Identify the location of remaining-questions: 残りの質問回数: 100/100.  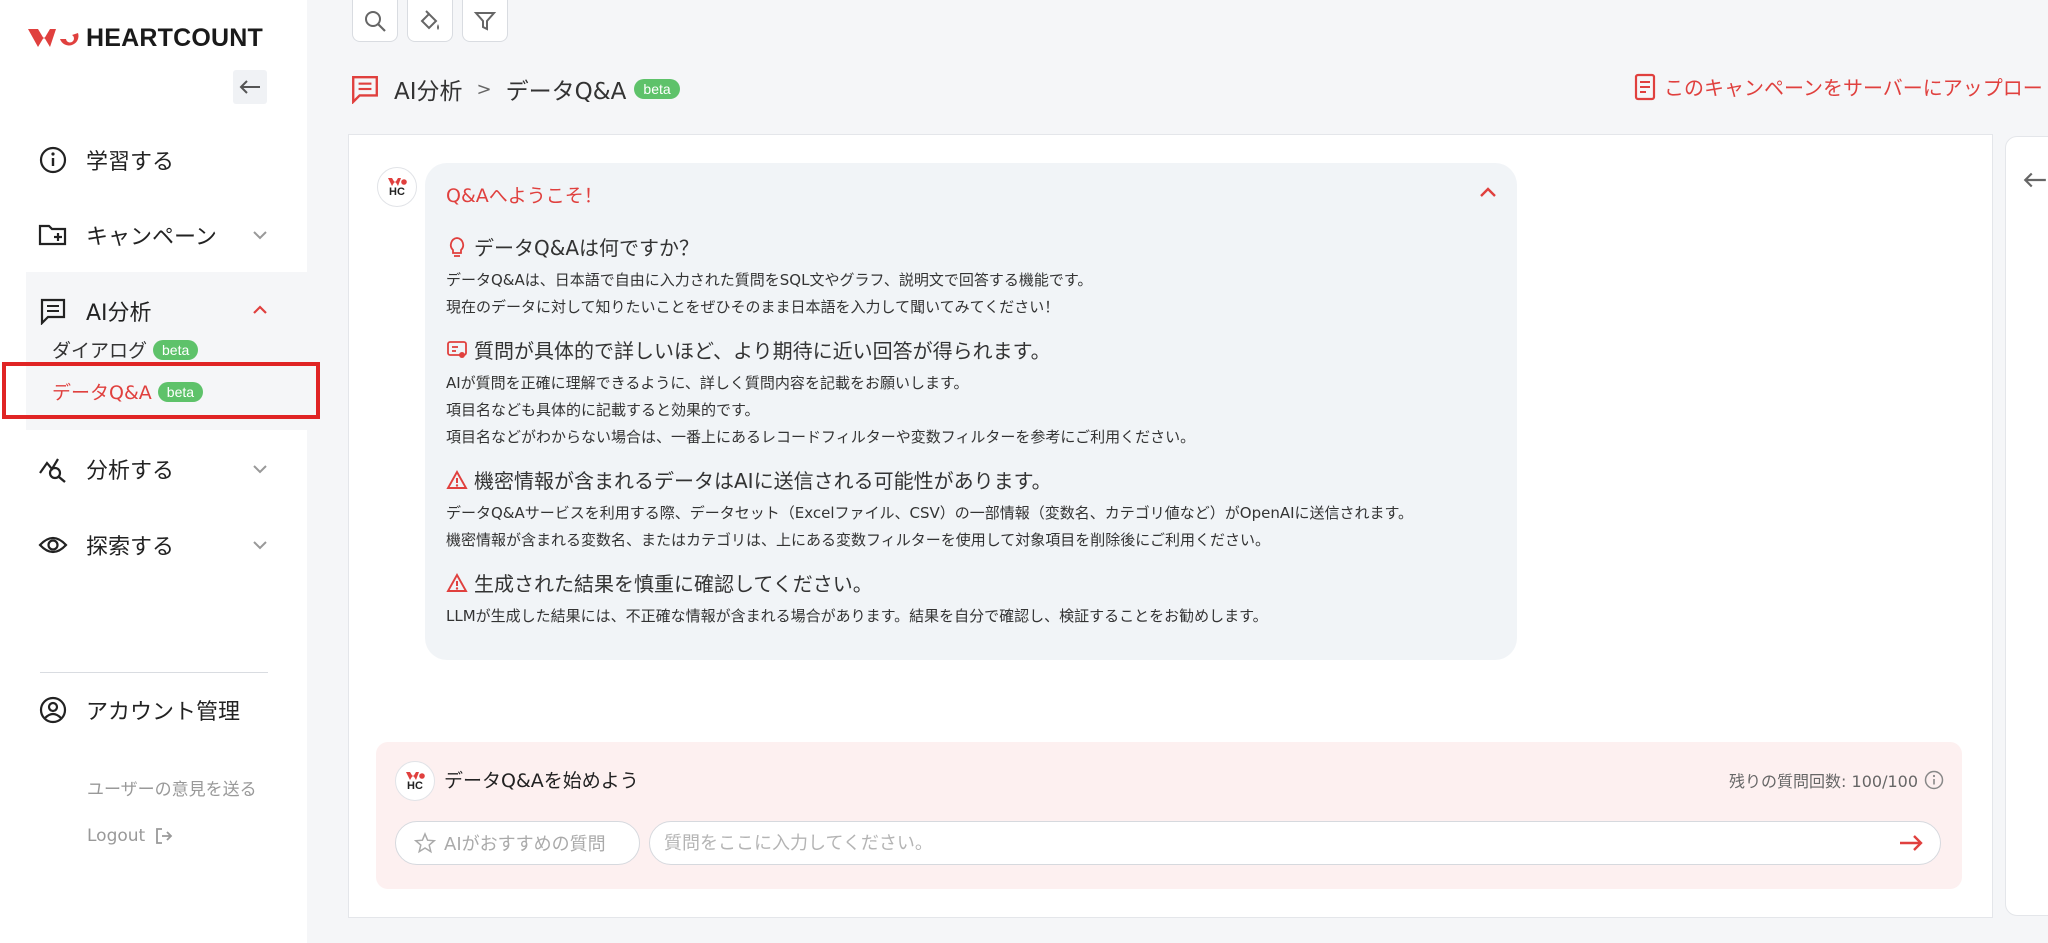
(1836, 780).